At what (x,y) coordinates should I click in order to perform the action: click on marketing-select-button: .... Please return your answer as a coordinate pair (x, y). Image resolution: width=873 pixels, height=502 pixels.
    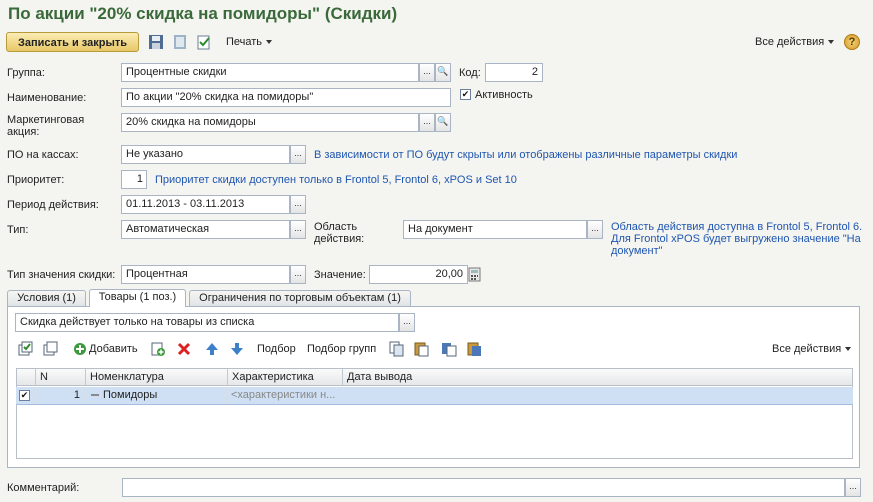
    Looking at the image, I should click on (427, 122).